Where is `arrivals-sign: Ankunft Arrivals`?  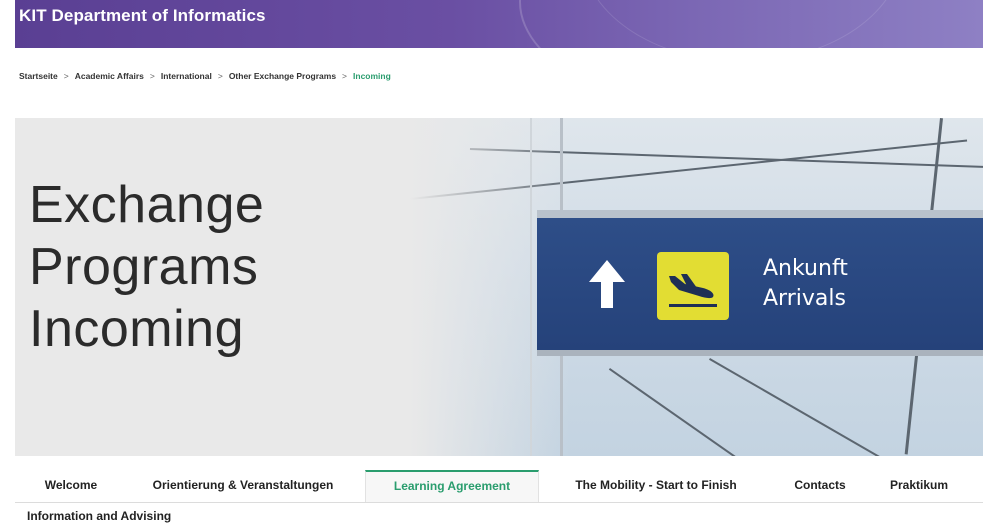 arrivals-sign: Ankunft Arrivals is located at coordinates (760, 283).